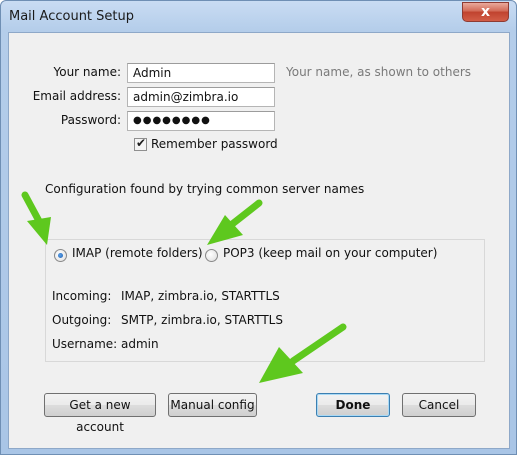 The height and width of the screenshot is (455, 517). Describe the element at coordinates (235, 222) in the screenshot. I see `annotation-arrow-pop3-icon` at that location.